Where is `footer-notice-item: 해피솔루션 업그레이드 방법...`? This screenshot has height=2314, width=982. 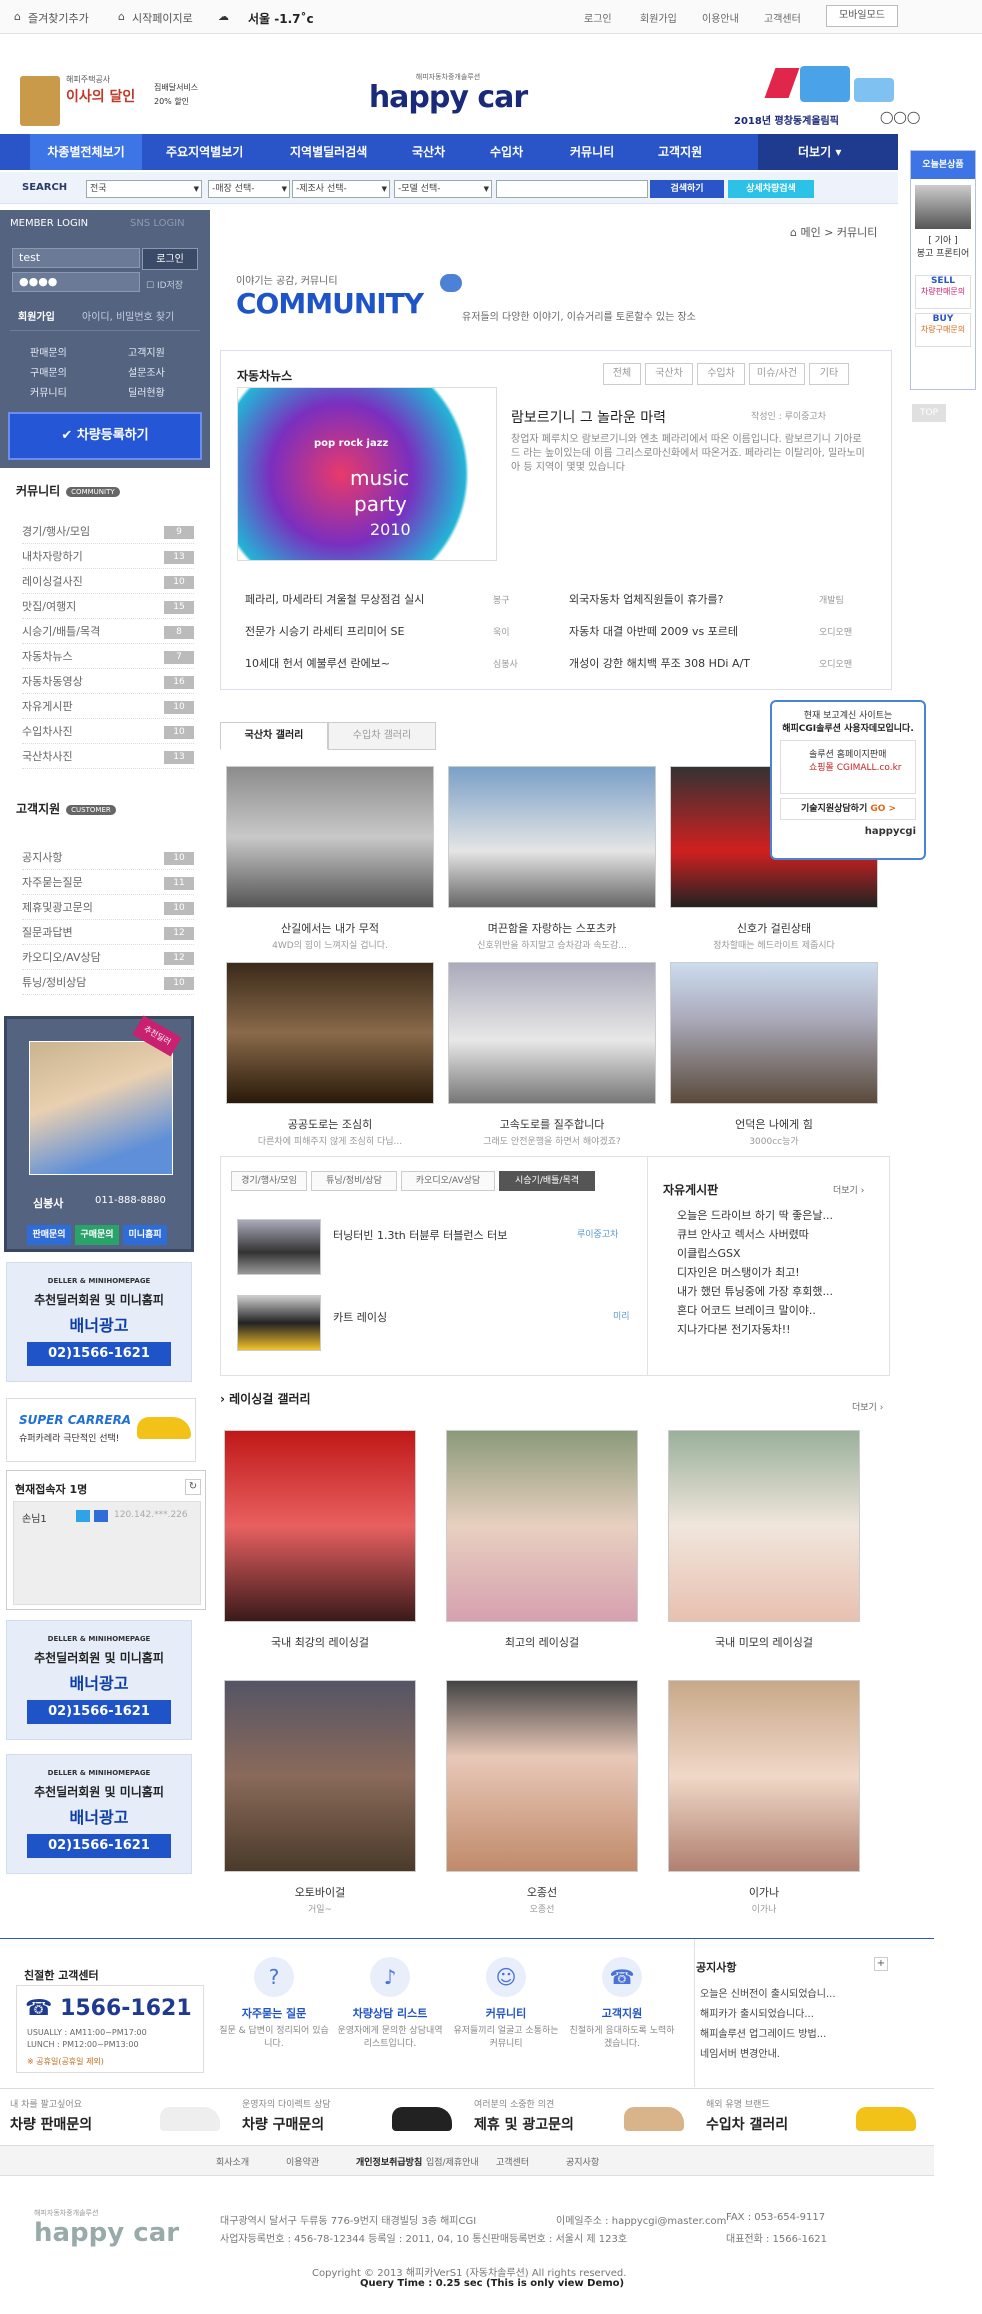
footer-notice-item: 해피솔루션 업그레이드 방법... is located at coordinates (763, 2032).